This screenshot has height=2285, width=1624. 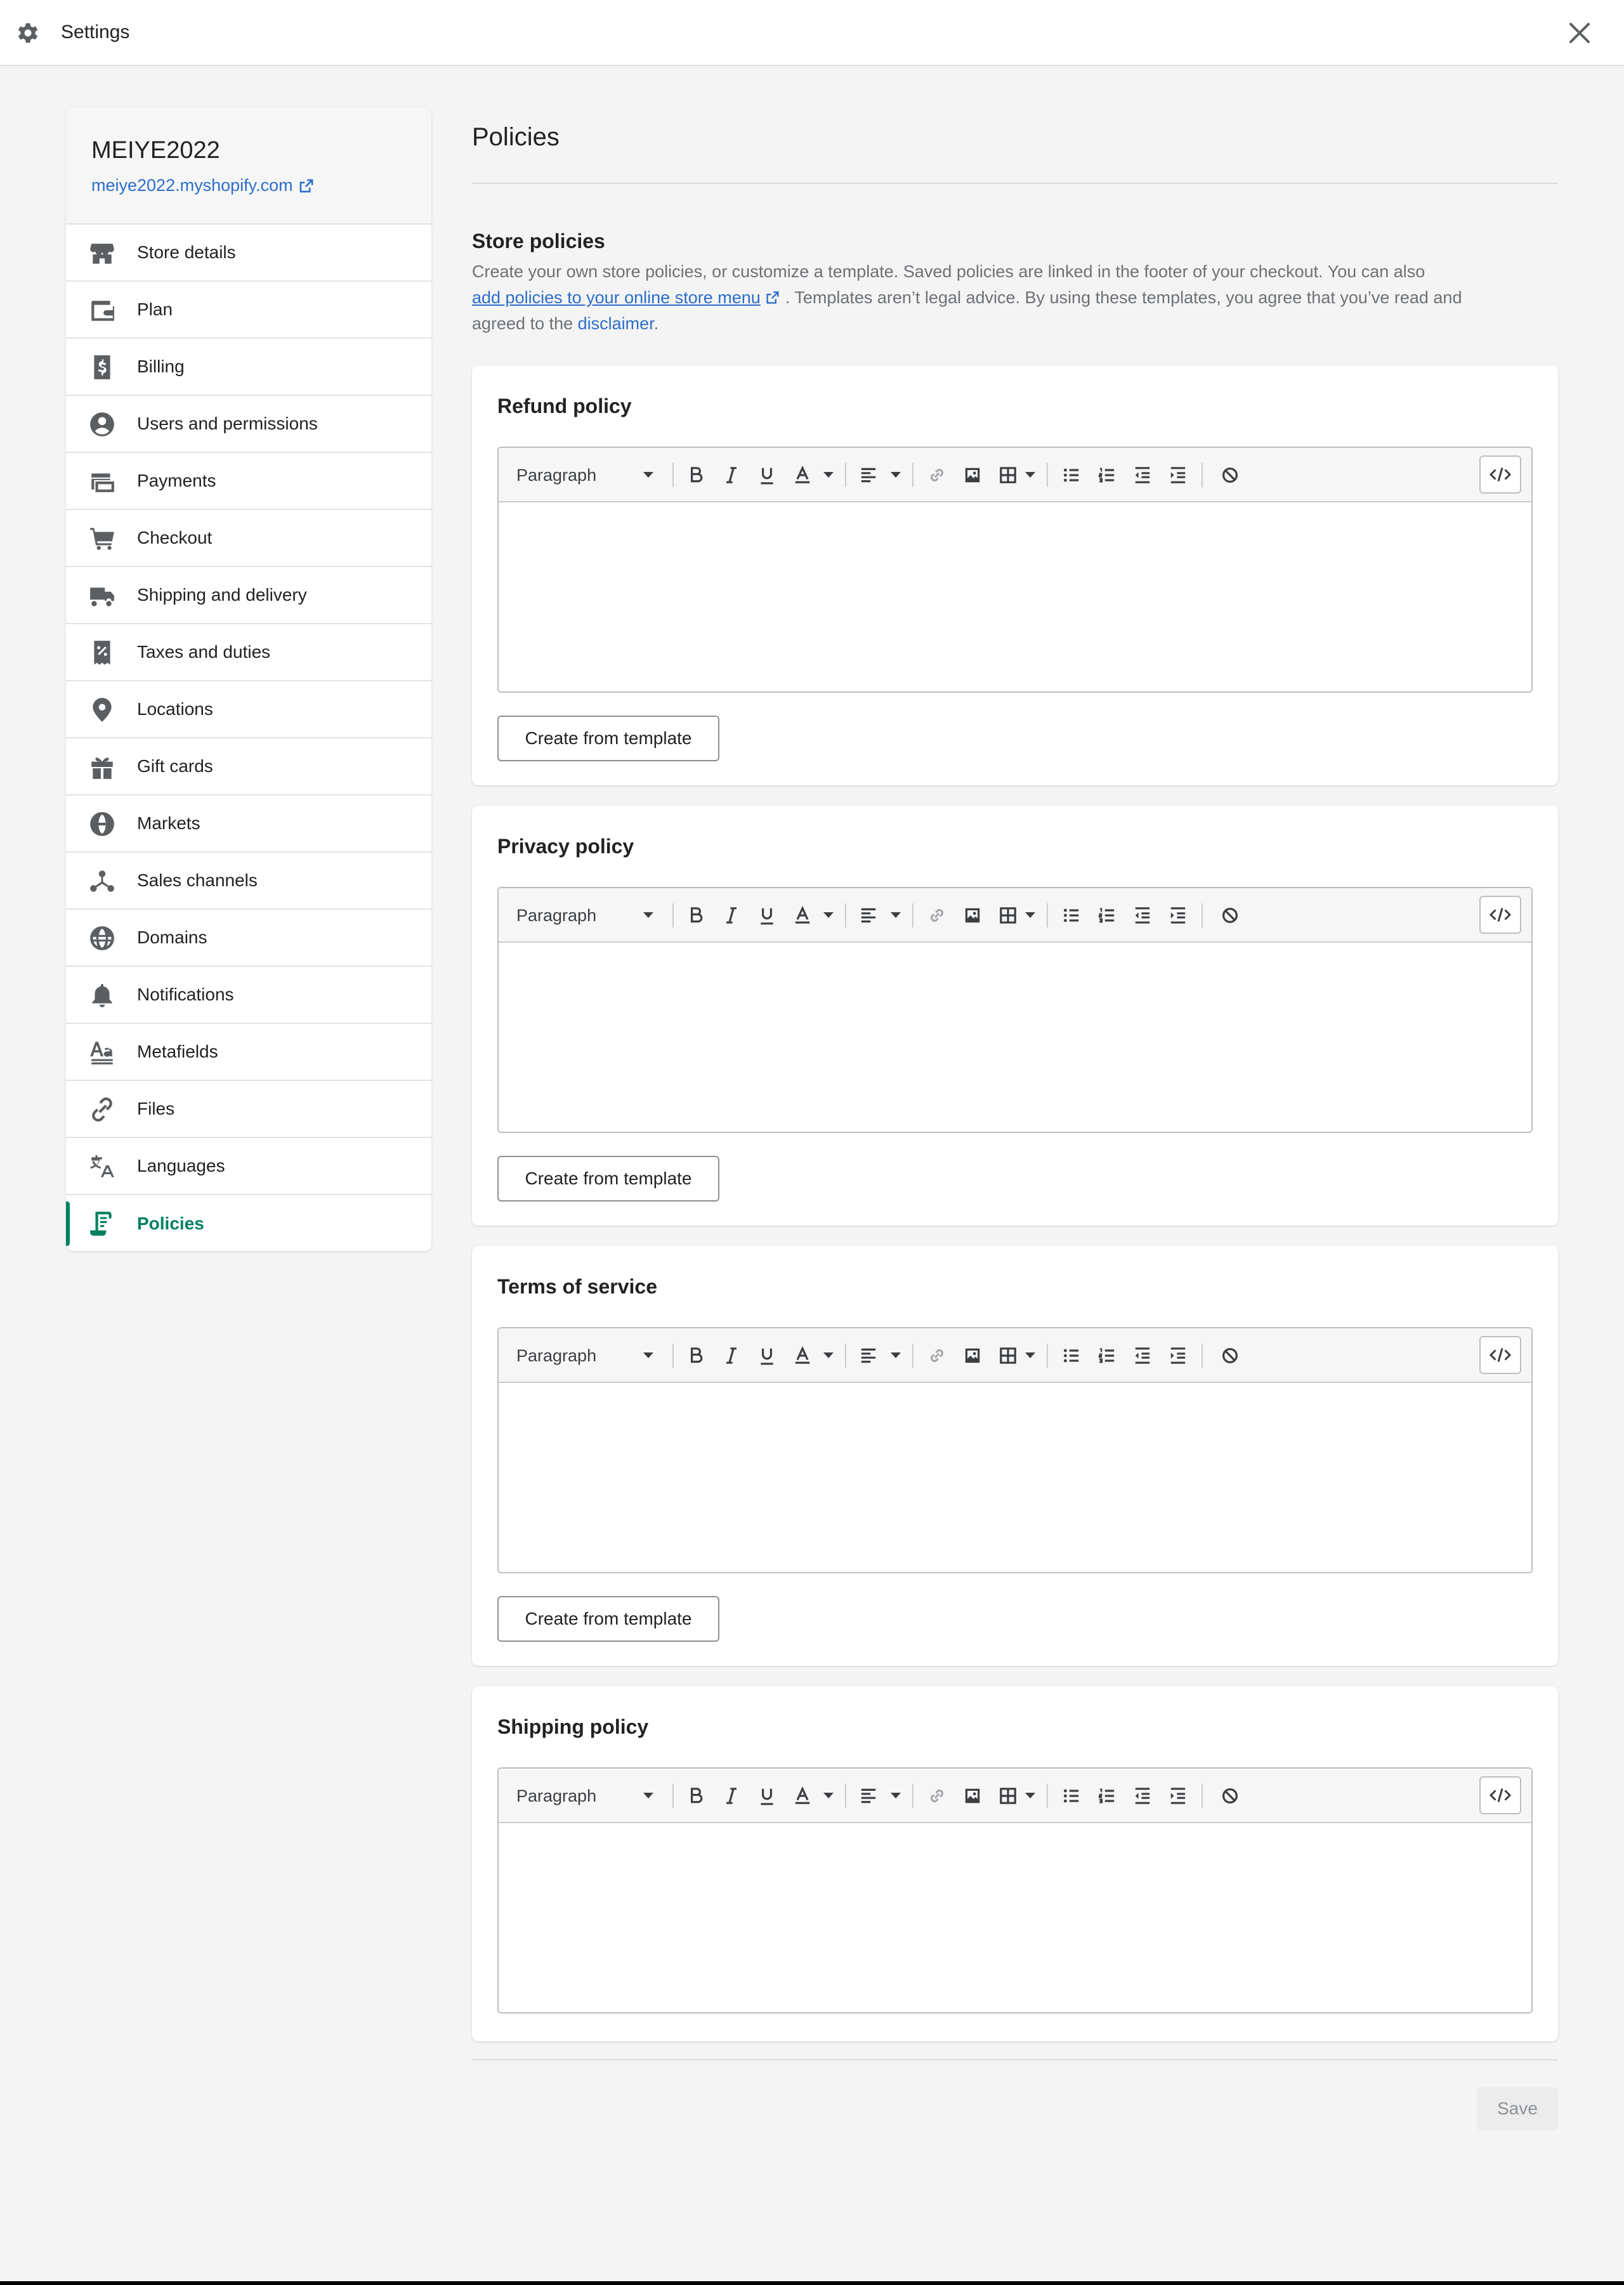 I want to click on save-button: Save, so click(x=1518, y=2108).